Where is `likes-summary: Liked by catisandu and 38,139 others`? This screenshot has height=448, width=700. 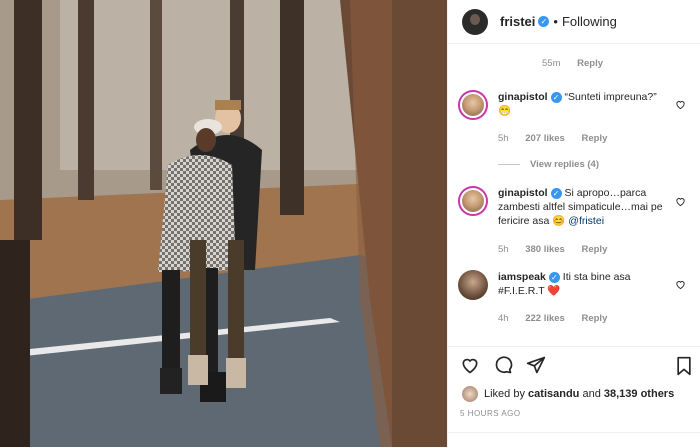
likes-summary: Liked by catisandu and 38,139 others is located at coordinates (568, 394).